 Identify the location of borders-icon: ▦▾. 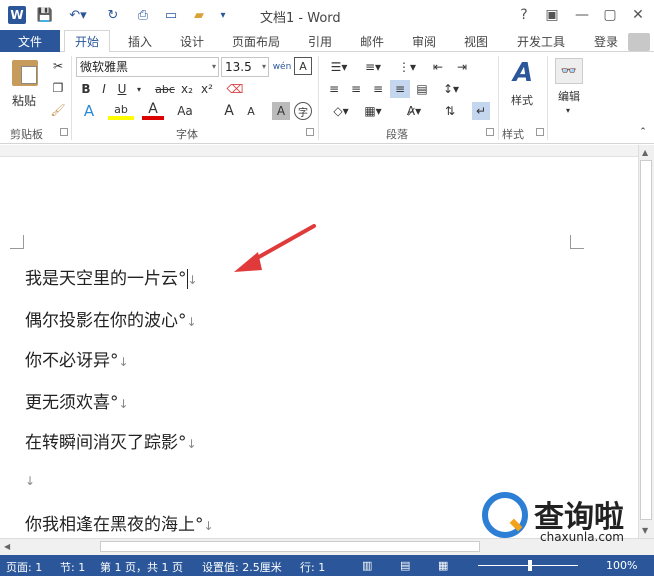
(373, 111).